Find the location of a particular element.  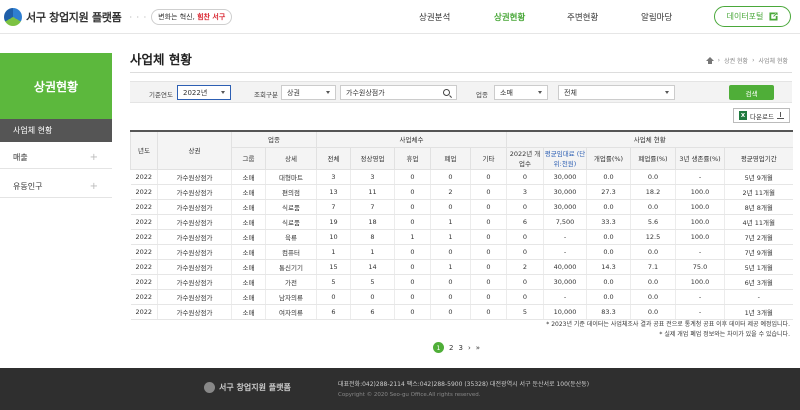

type-label: 조회구분 is located at coordinates (266, 95).